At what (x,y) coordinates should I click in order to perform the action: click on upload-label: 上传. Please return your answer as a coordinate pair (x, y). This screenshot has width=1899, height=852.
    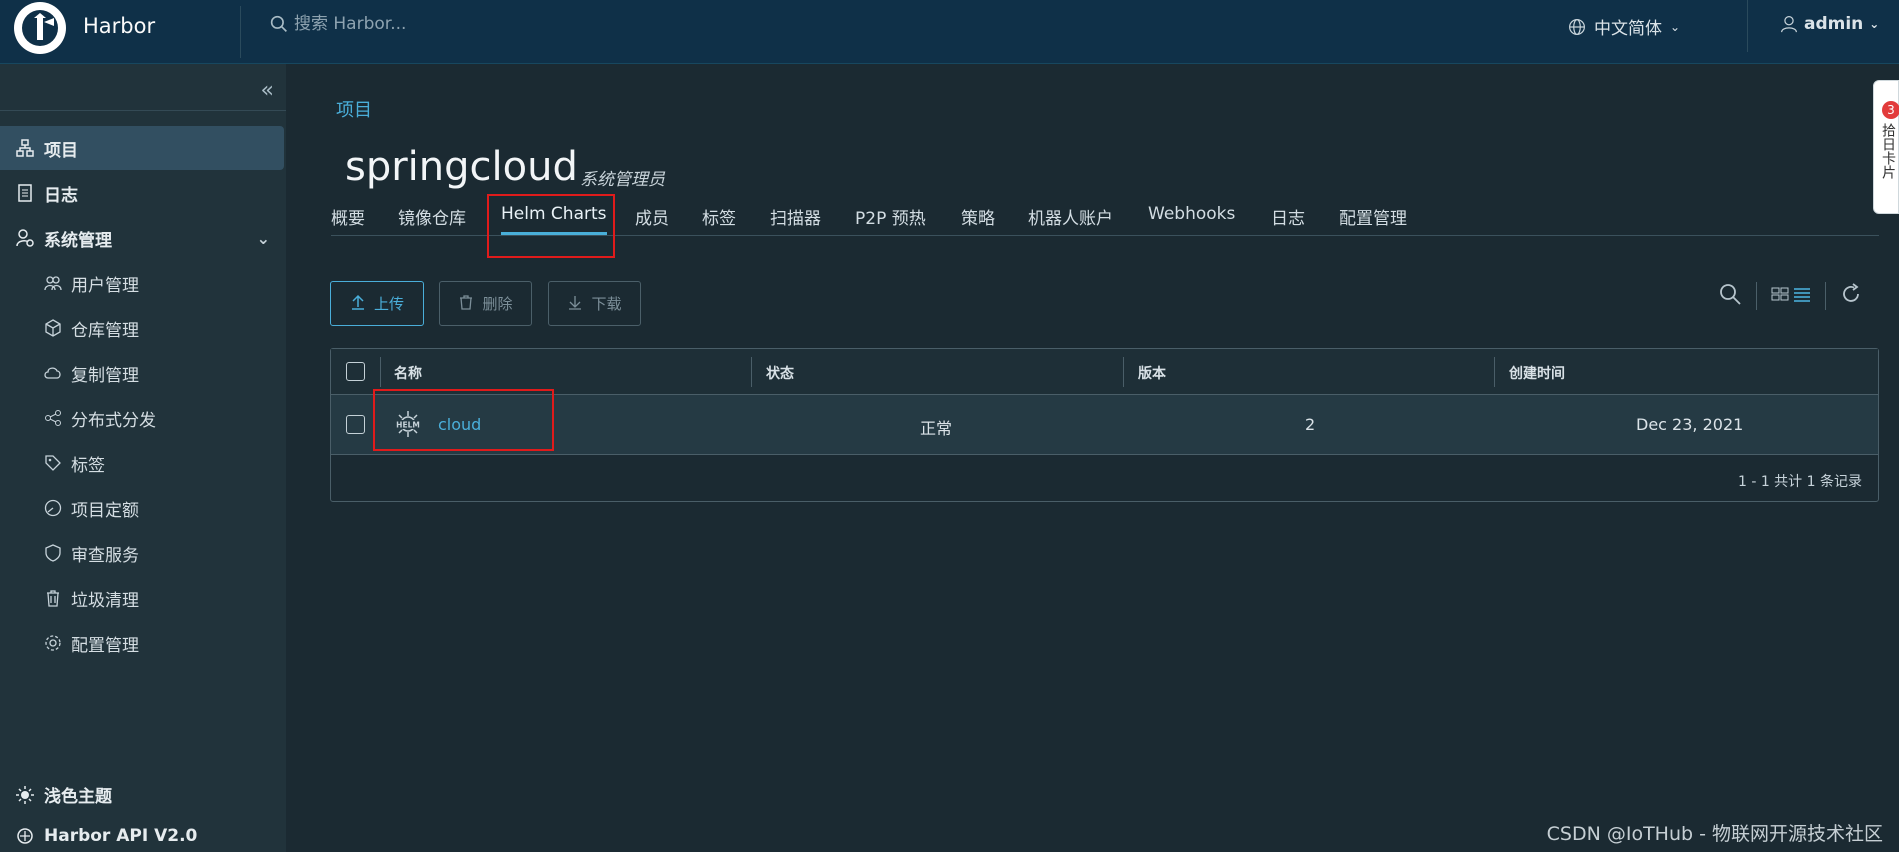
    Looking at the image, I should click on (388, 304).